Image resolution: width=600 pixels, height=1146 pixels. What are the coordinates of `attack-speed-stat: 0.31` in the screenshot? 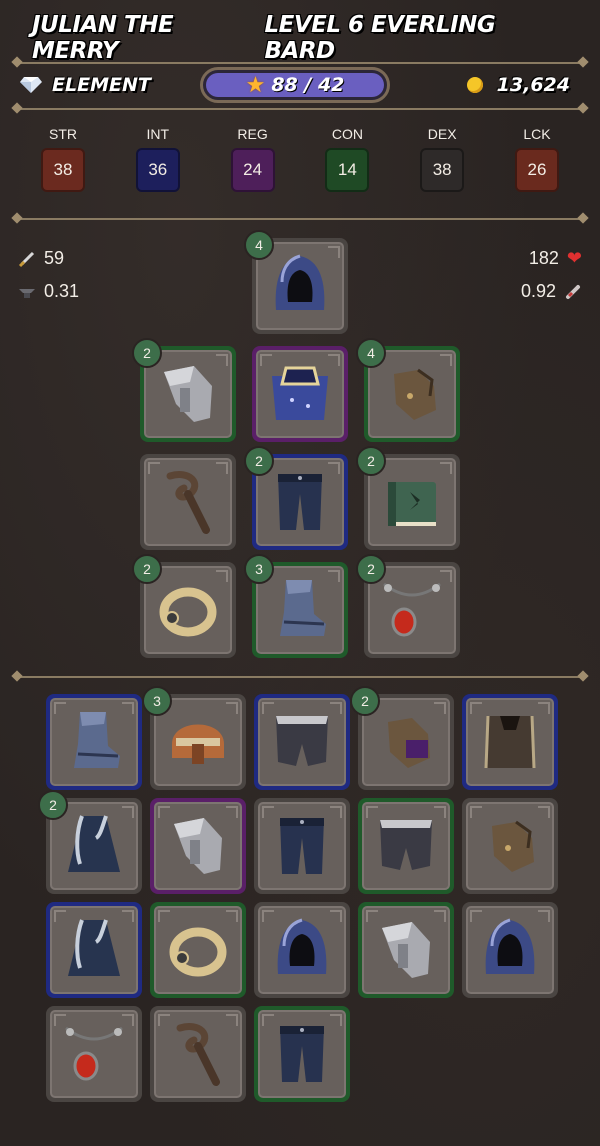 It's located at (48, 291).